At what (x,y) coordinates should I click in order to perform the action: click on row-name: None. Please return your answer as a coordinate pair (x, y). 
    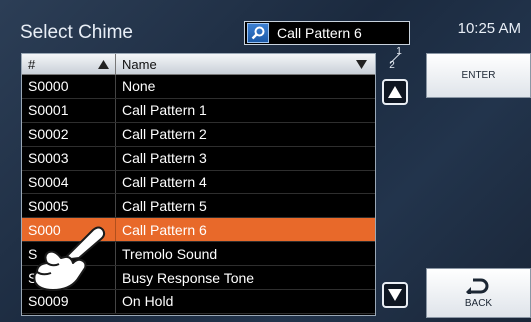
    Looking at the image, I should click on (139, 86).